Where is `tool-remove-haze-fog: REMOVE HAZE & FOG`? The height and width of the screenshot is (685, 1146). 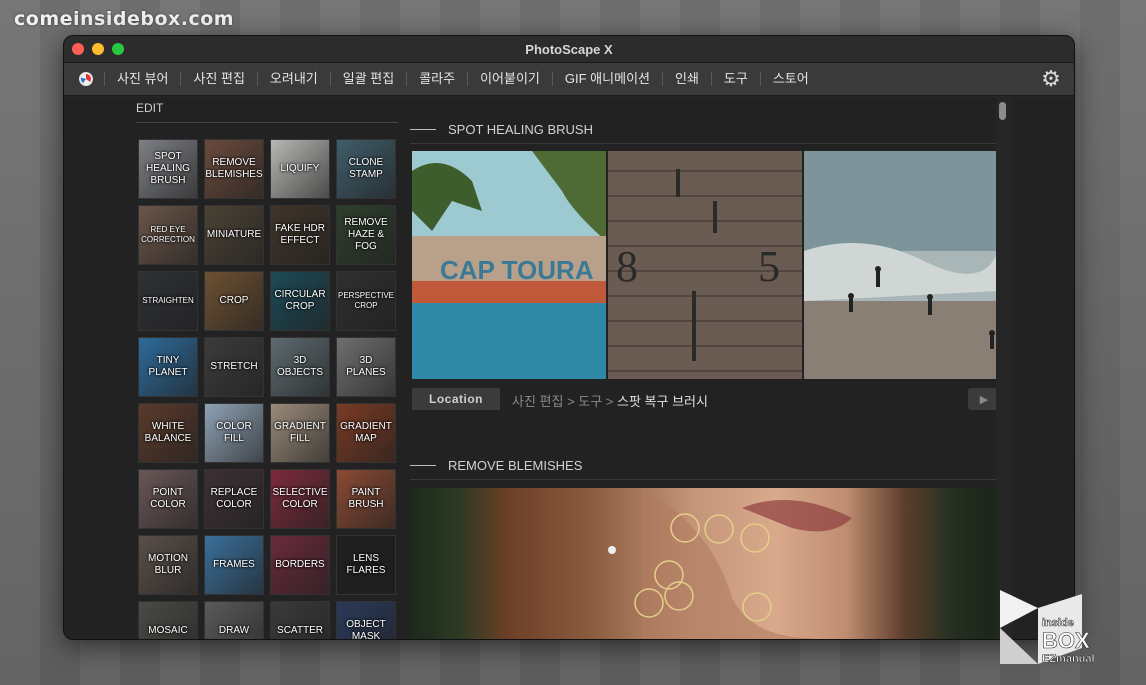
tool-remove-haze-fog: REMOVE HAZE & FOG is located at coordinates (366, 235).